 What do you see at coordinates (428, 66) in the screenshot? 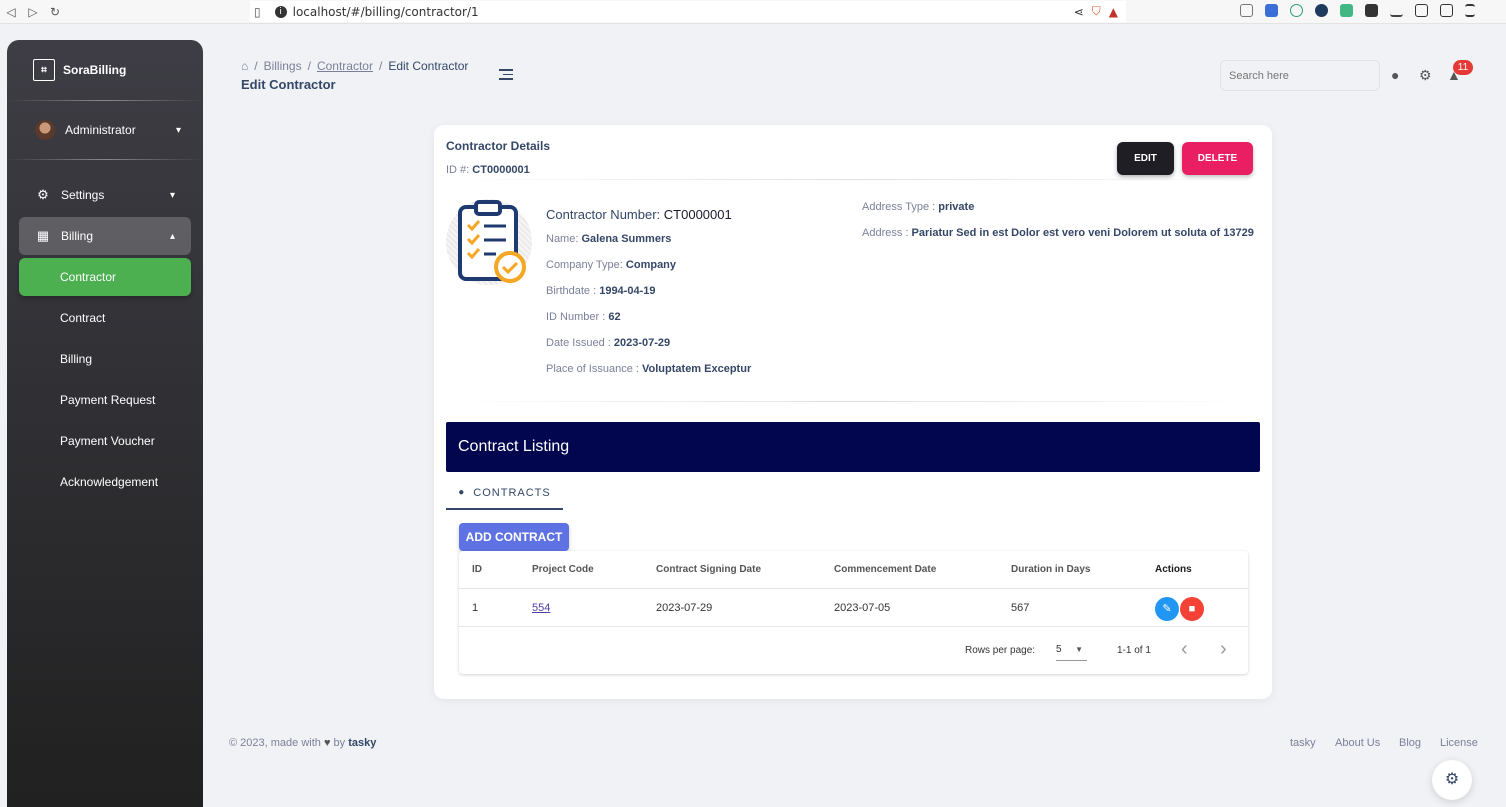
I see `breadcrumb-current: Edit Contractor` at bounding box center [428, 66].